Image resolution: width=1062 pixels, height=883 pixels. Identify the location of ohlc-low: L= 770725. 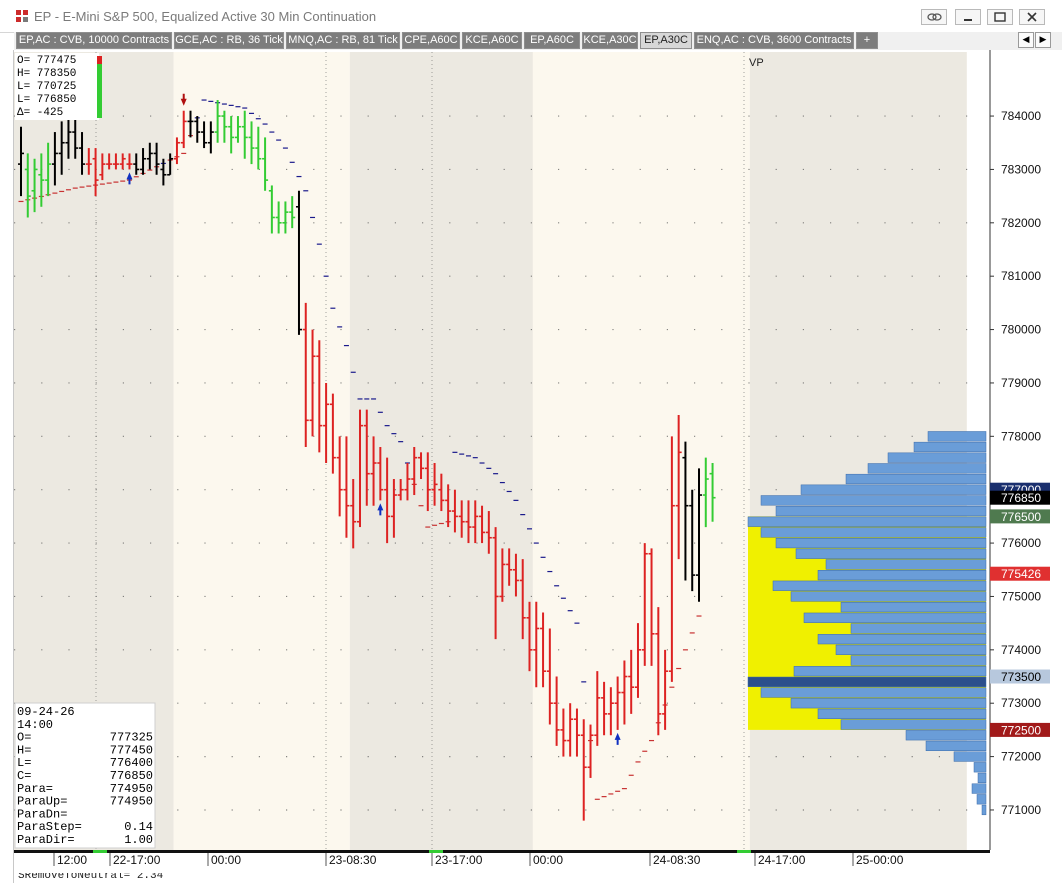
(46, 87).